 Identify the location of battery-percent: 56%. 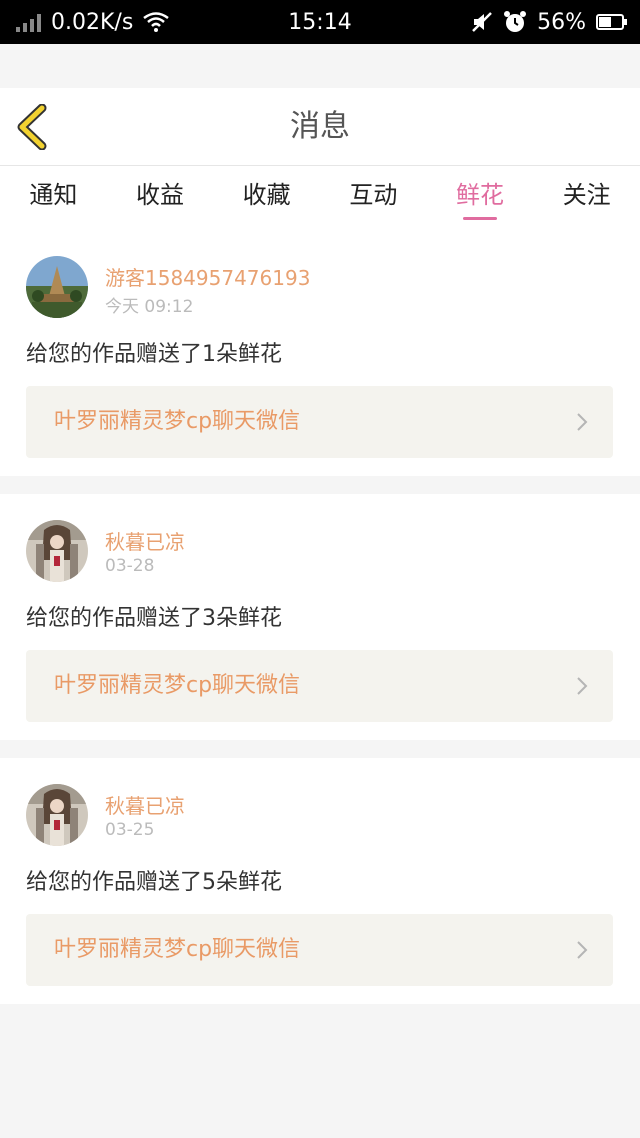
(561, 22).